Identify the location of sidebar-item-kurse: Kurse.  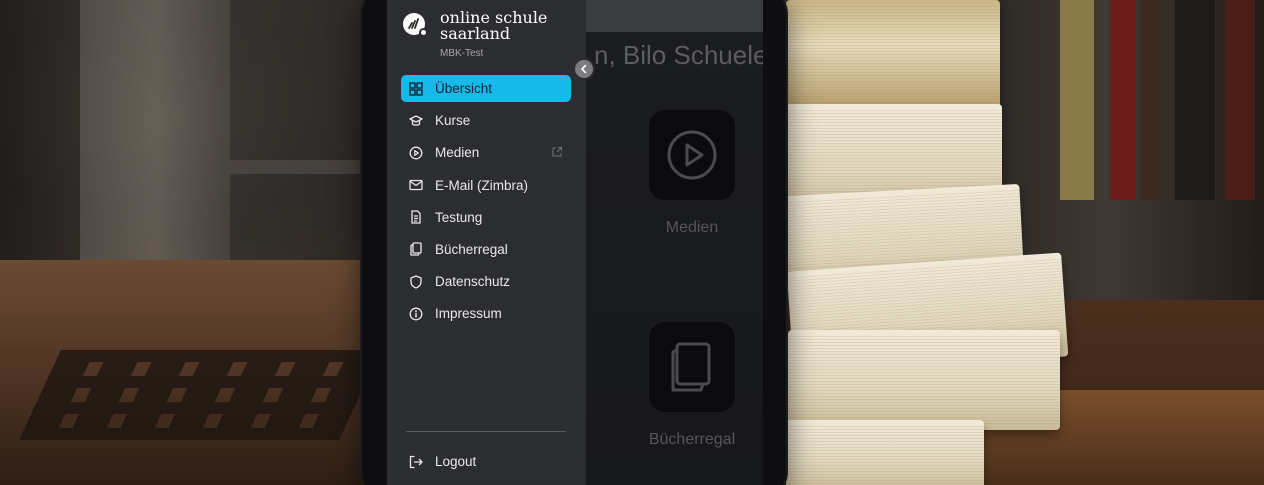
(486, 120).